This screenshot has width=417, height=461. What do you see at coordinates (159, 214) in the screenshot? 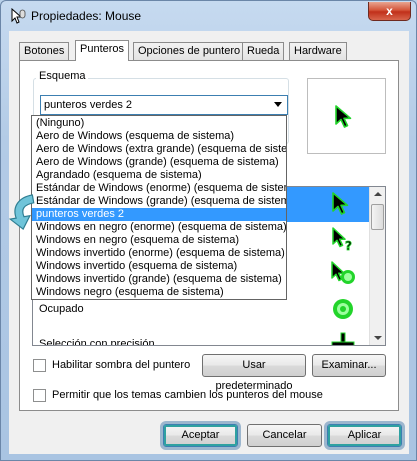
I see `scheme-option-selected: punteros verdes 2` at bounding box center [159, 214].